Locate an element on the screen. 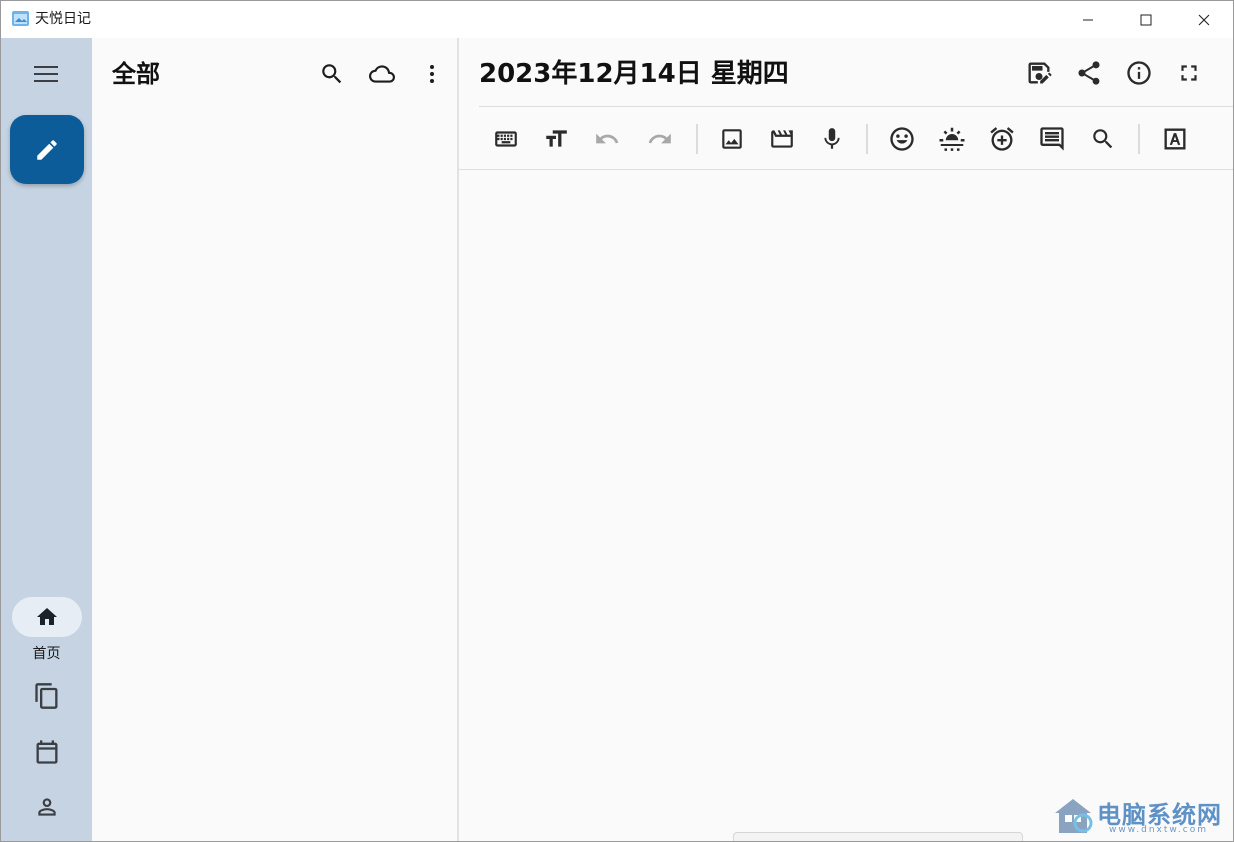 Image resolution: width=1234 pixels, height=842 pixels. calendar-icon is located at coordinates (47, 752).